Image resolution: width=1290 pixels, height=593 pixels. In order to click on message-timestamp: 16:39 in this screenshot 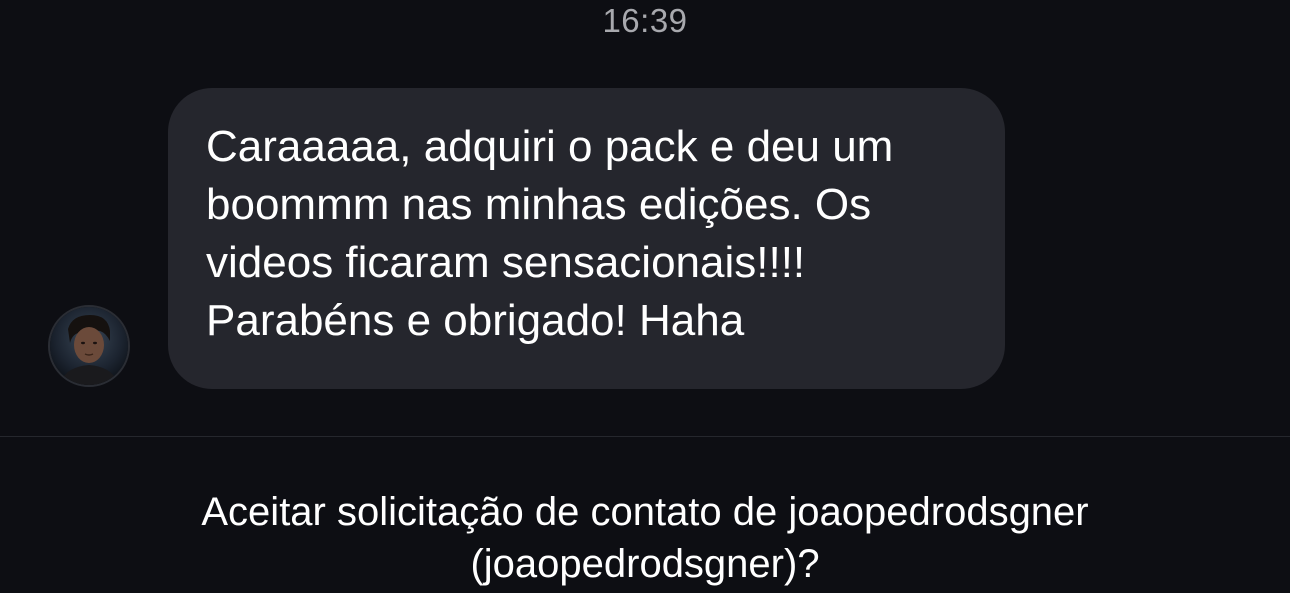, I will do `click(645, 20)`.